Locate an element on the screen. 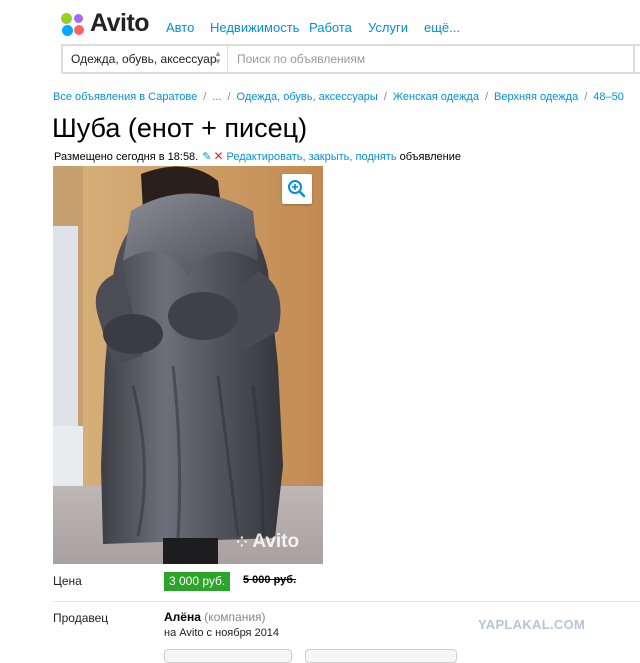  breadcrumb-item: Все объявления в Саратове is located at coordinates (125, 97).